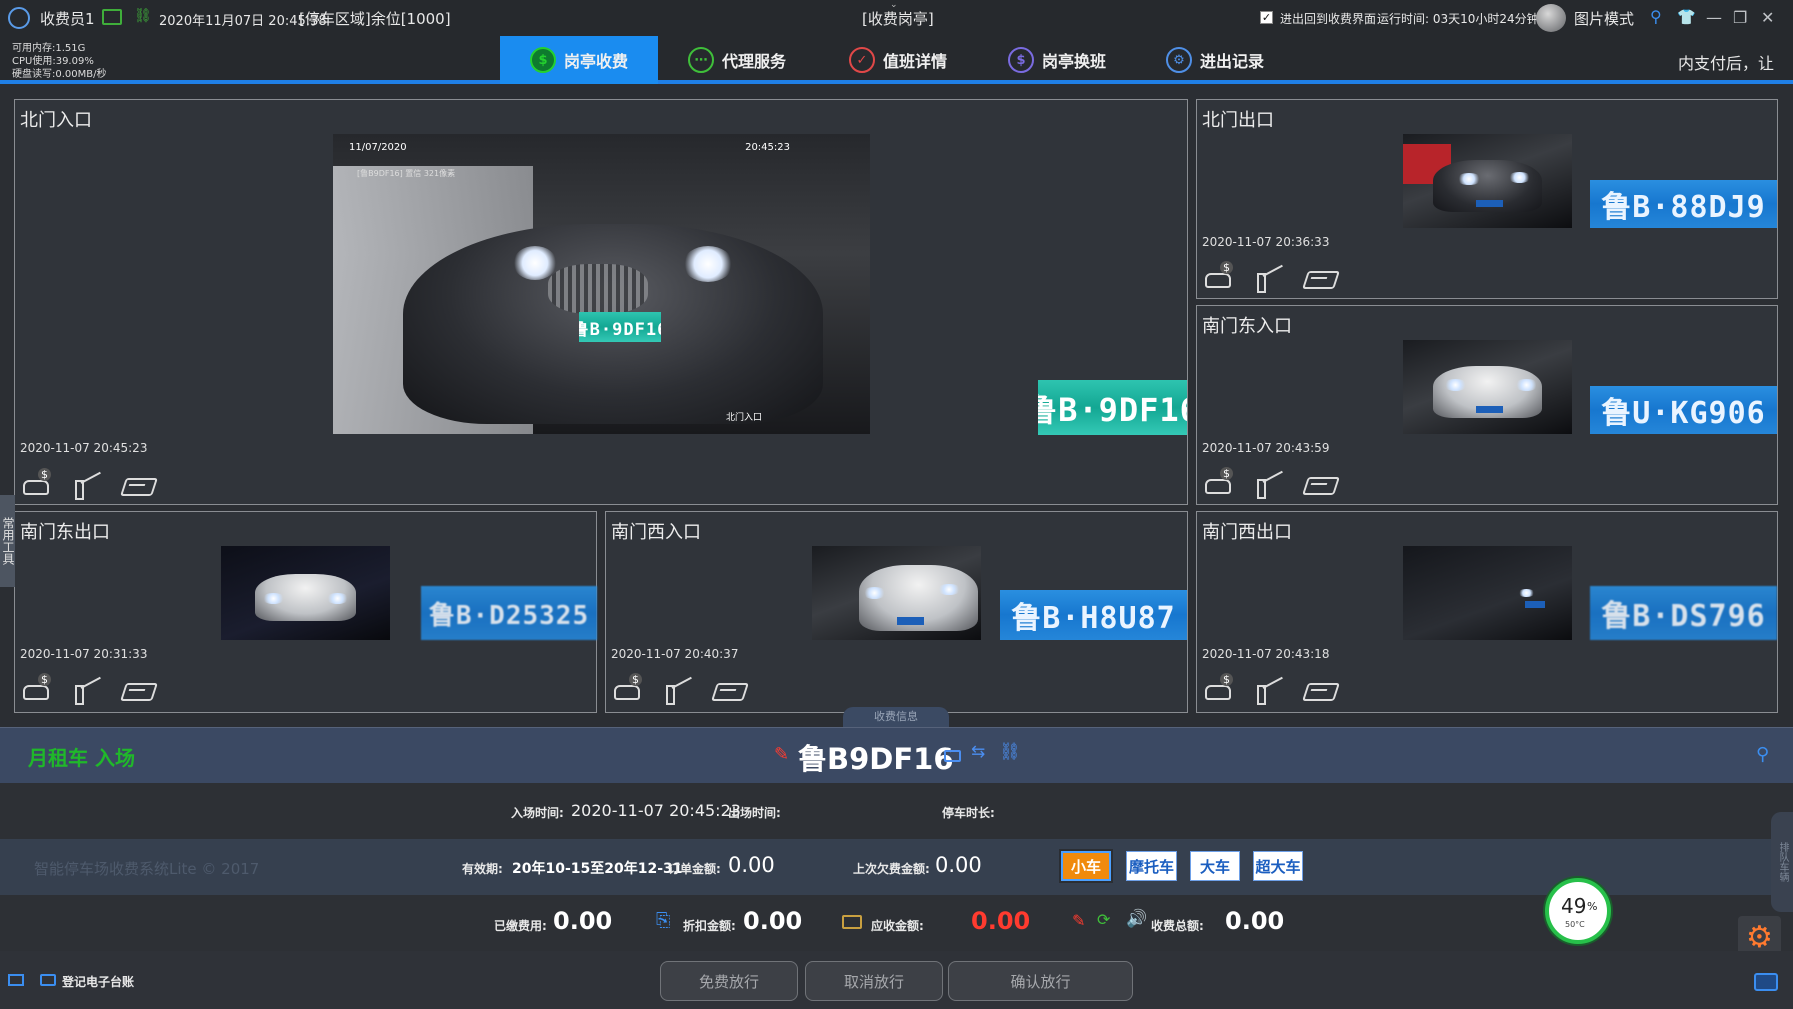 The image size is (1793, 1009). What do you see at coordinates (1278, 866) in the screenshot?
I see `vehicle-type-extra-large: 超大车` at bounding box center [1278, 866].